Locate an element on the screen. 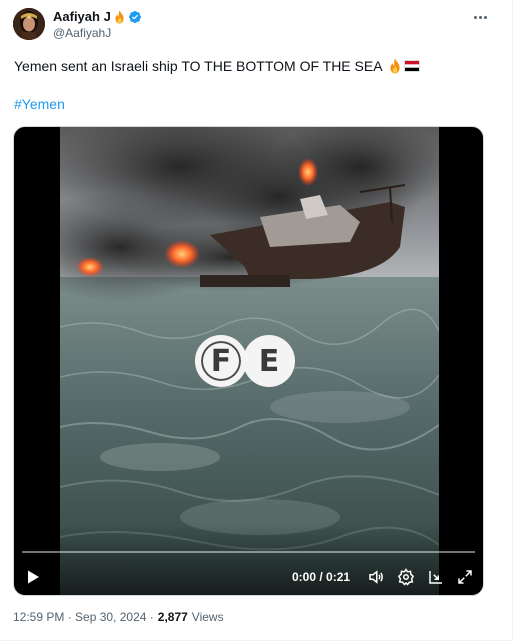  video-time-display: 0:00 / 0:21 is located at coordinates (321, 577).